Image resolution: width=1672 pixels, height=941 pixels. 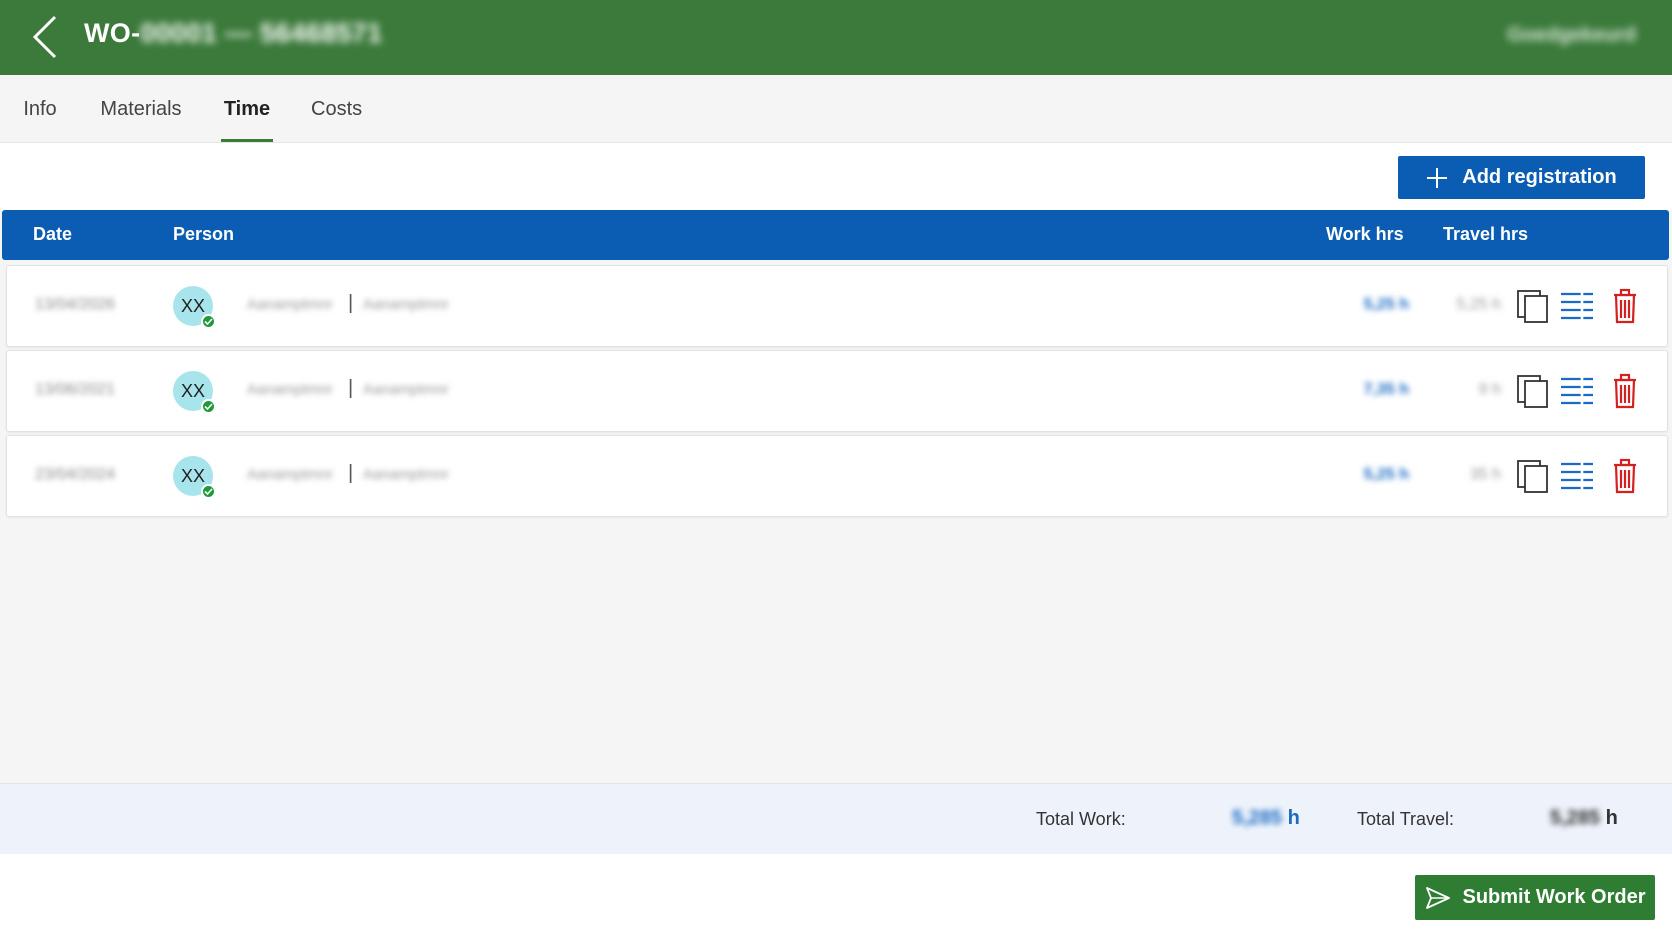 What do you see at coordinates (336, 108) in the screenshot?
I see `tab-costs: Costs` at bounding box center [336, 108].